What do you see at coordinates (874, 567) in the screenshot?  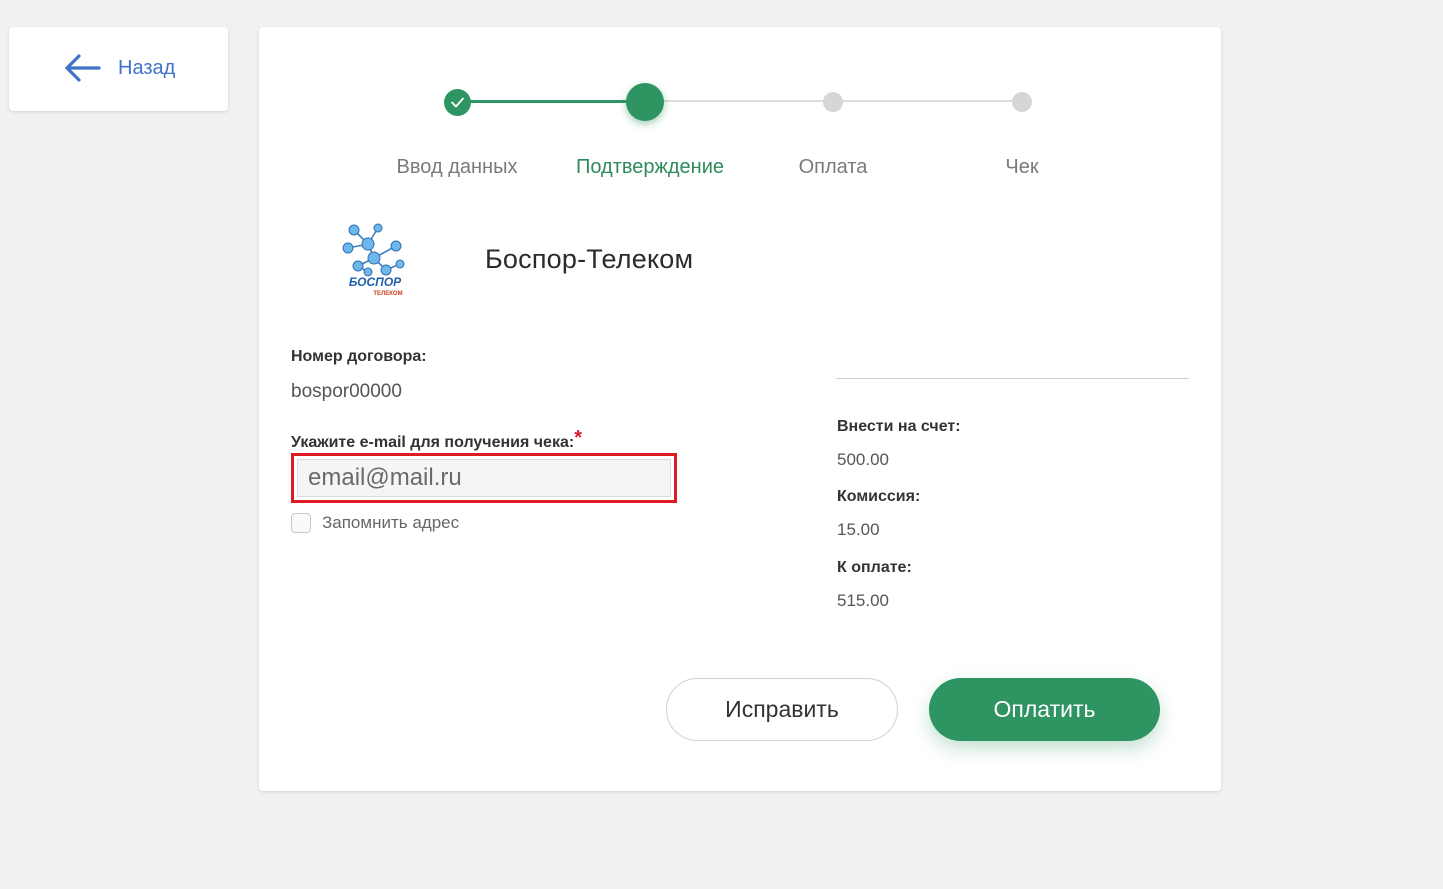 I see `total-label: К оплате:` at bounding box center [874, 567].